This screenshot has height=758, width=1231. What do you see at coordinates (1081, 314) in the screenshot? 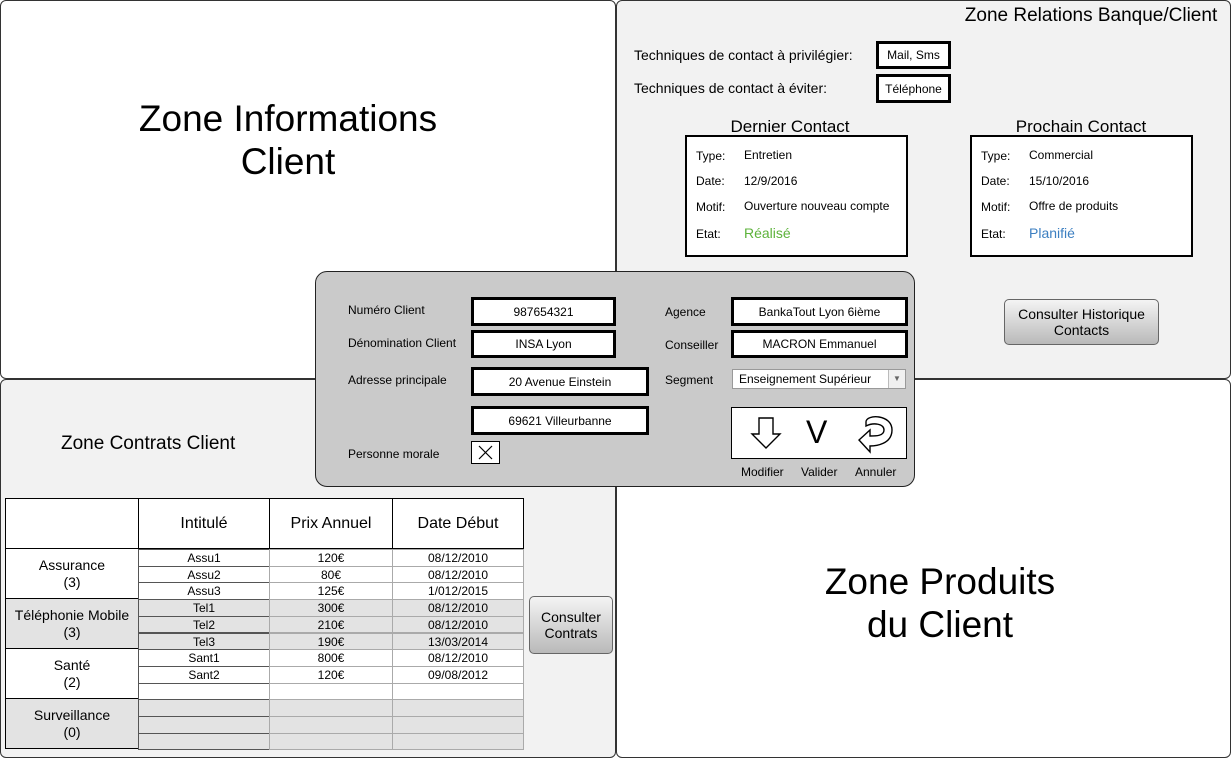
I see `consult-history-line1: Consulter Historique` at bounding box center [1081, 314].